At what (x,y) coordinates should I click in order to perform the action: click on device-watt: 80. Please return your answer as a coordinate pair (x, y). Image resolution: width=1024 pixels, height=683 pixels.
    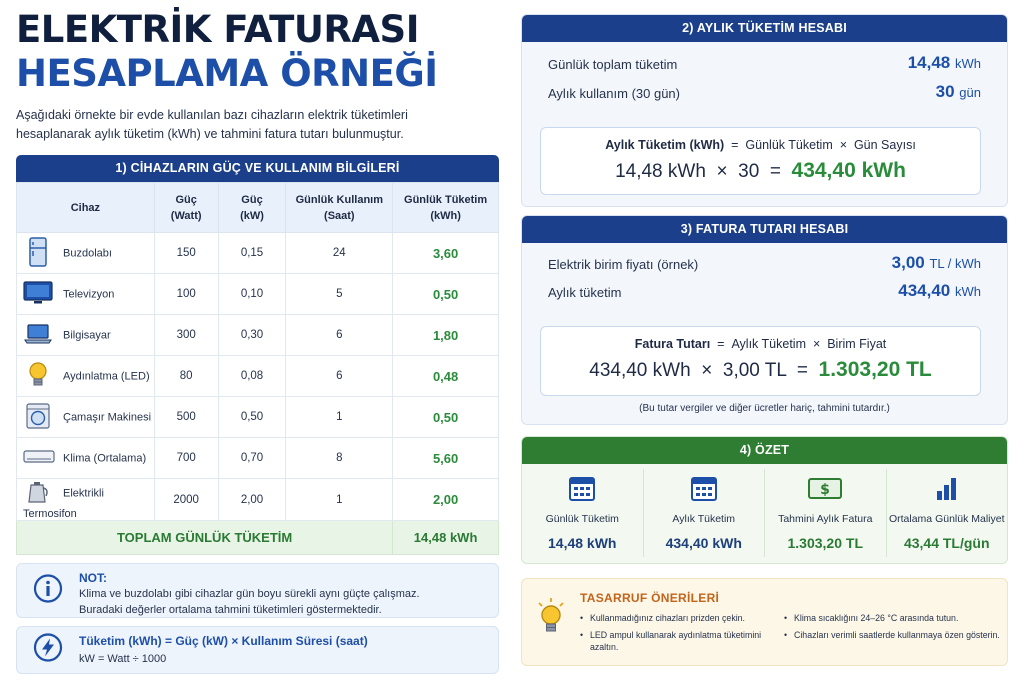
    Looking at the image, I should click on (186, 376).